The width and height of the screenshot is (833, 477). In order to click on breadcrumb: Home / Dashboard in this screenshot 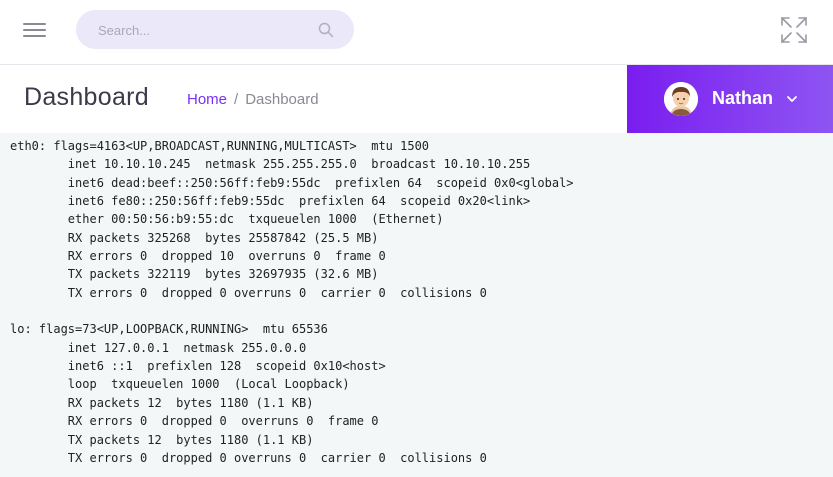, I will do `click(253, 99)`.